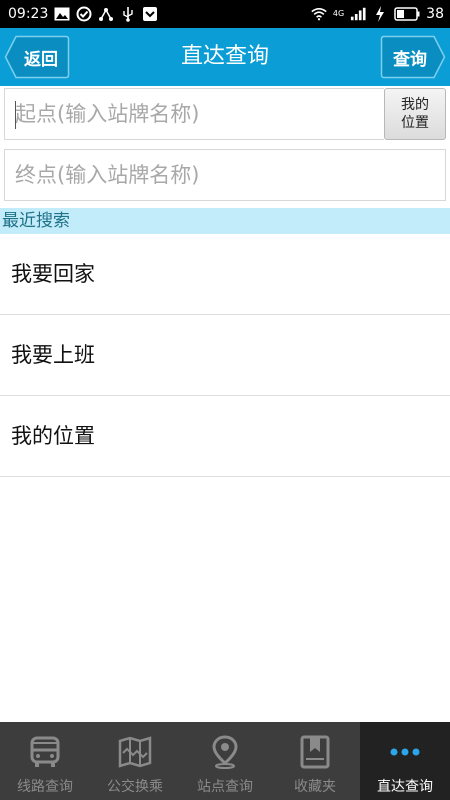 The image size is (450, 800). I want to click on tab-label: 直达查询, so click(405, 787).